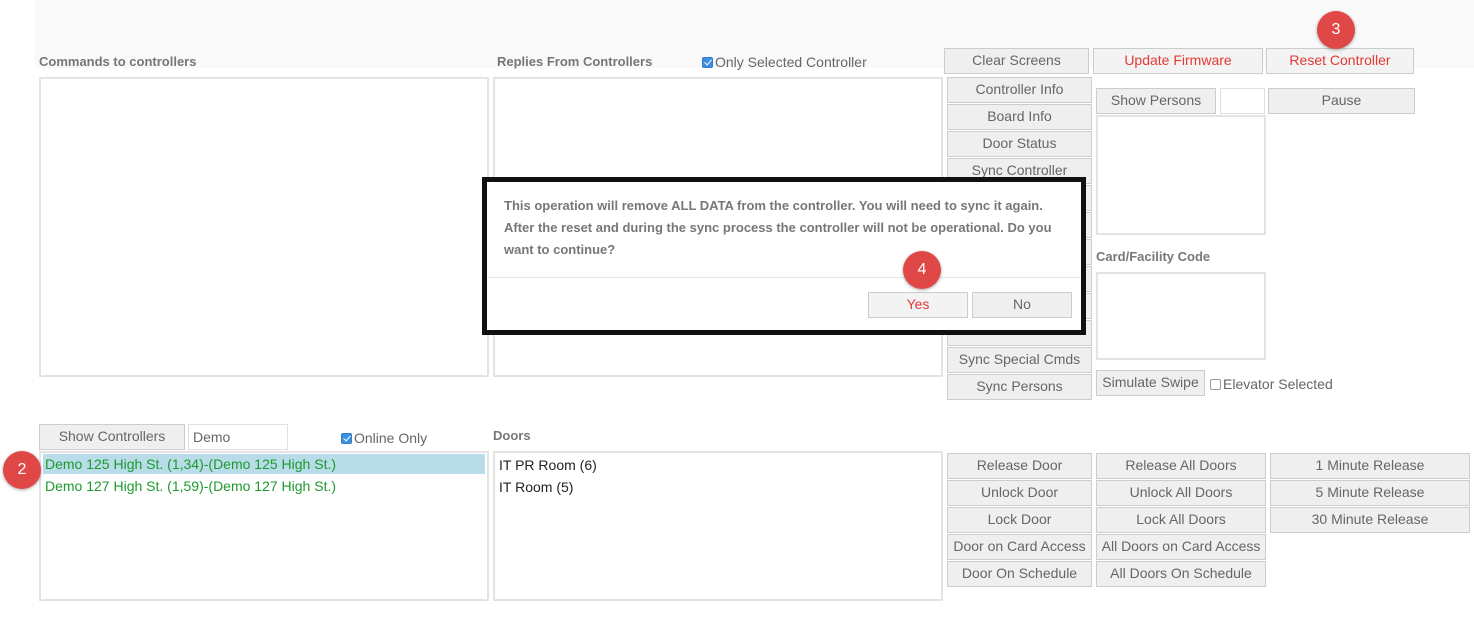  Describe the element at coordinates (1181, 316) in the screenshot. I see `card-facility-input` at that location.